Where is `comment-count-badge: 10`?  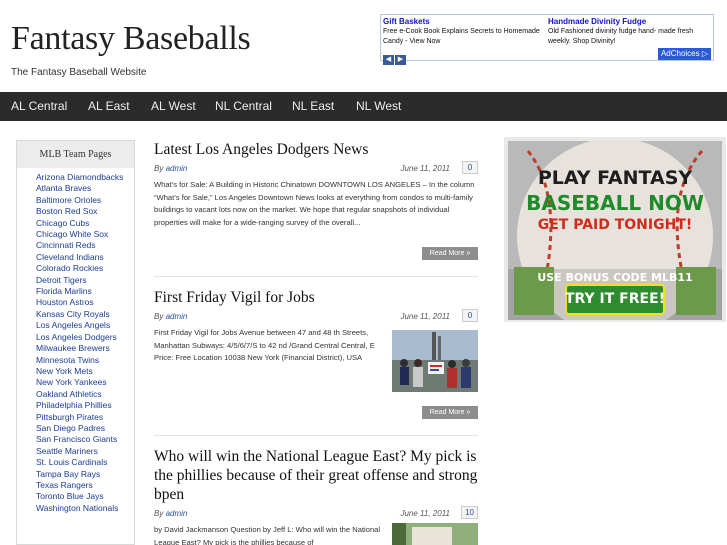 comment-count-badge: 10 is located at coordinates (469, 512).